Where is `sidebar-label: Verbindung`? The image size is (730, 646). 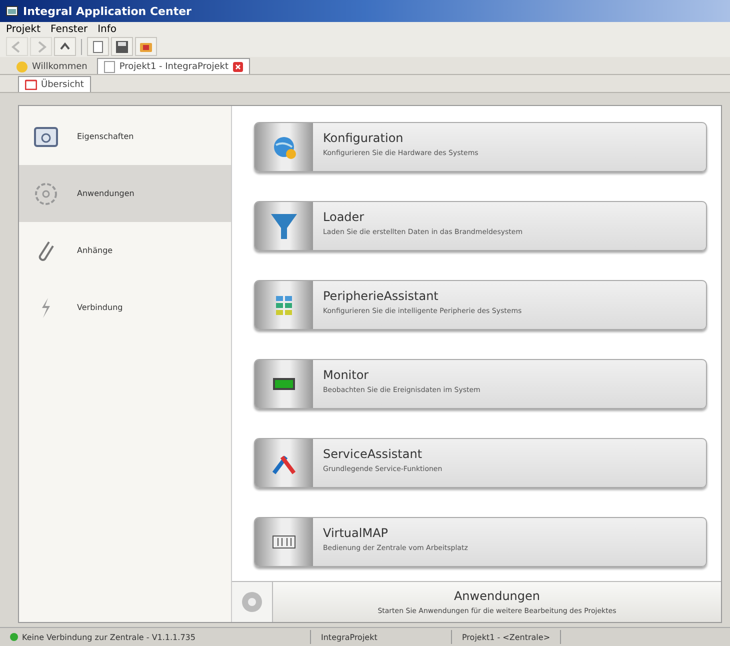 sidebar-label: Verbindung is located at coordinates (100, 307).